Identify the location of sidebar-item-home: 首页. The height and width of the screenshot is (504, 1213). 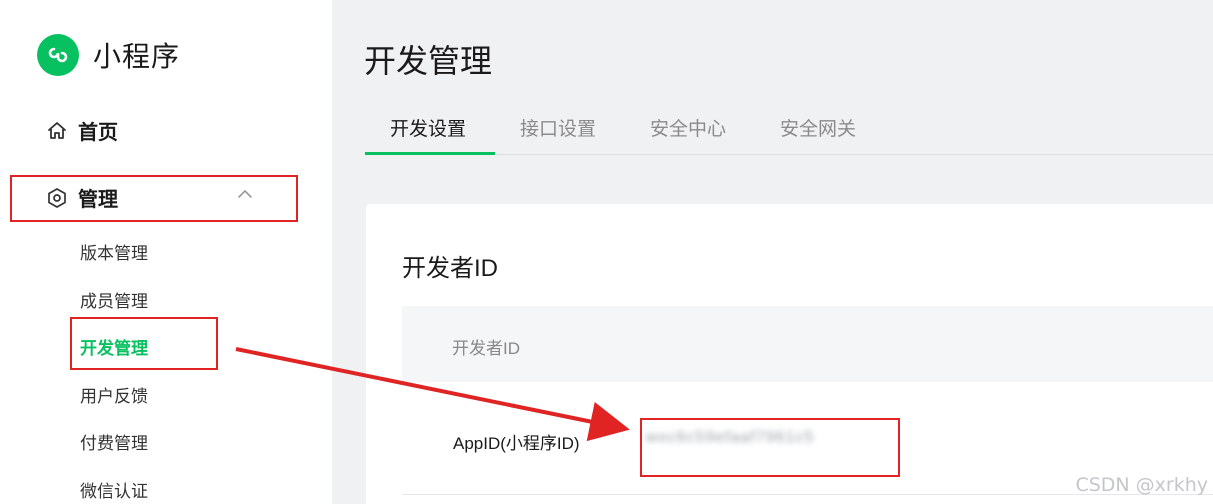
(82, 130).